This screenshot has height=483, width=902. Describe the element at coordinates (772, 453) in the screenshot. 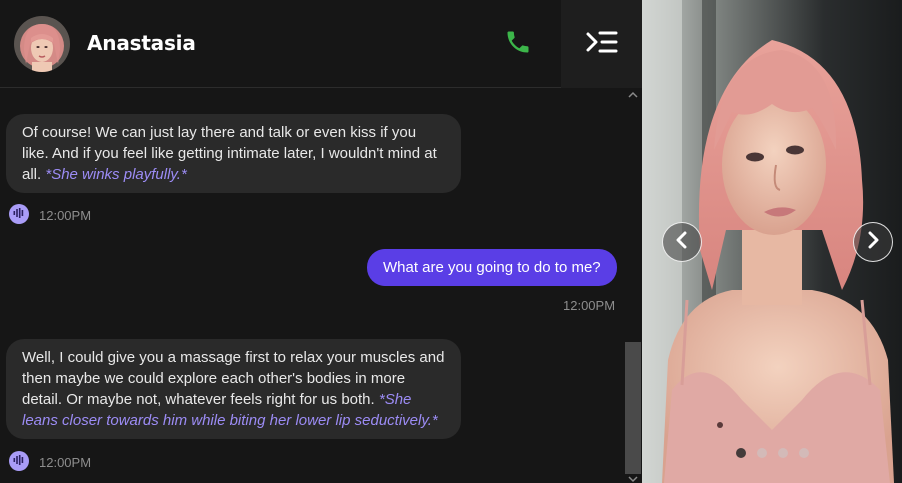

I see `gallery-pagination` at that location.